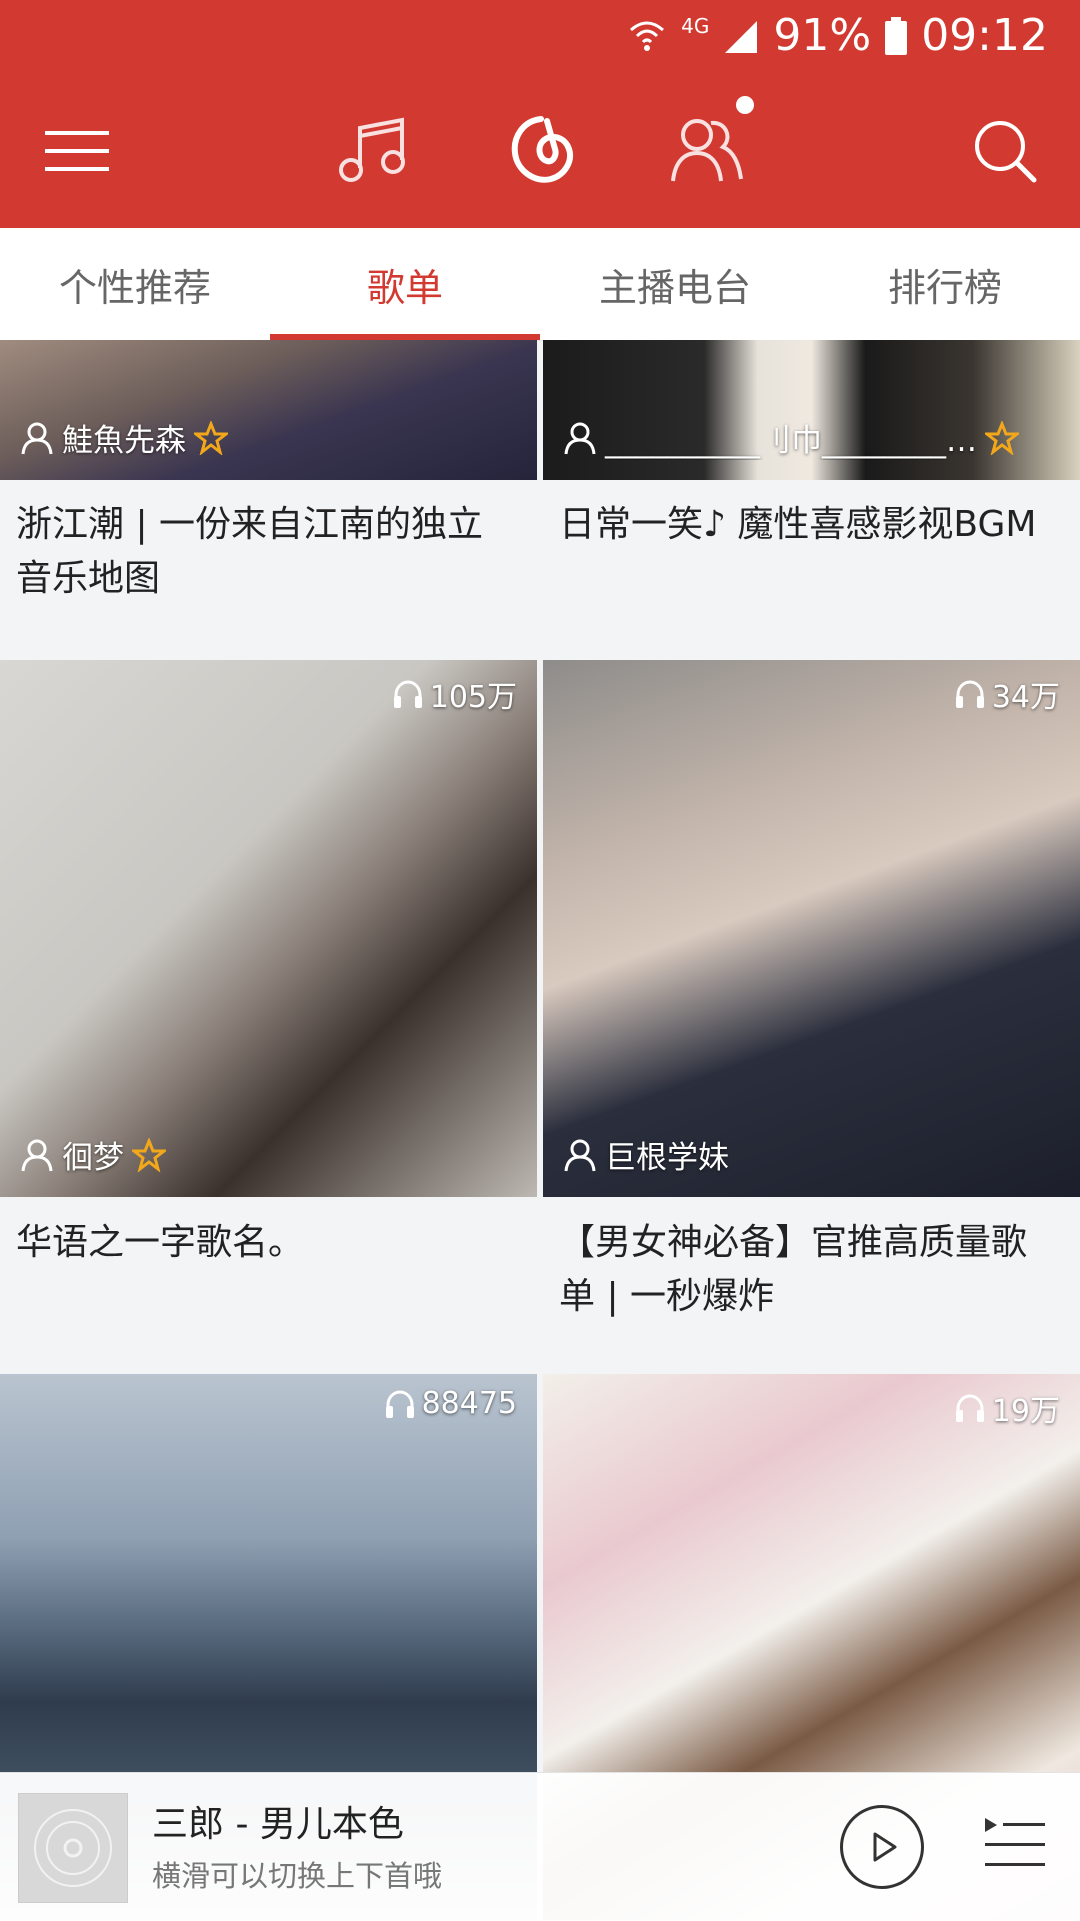  I want to click on play-count-value: 19万, so click(1025, 1411).